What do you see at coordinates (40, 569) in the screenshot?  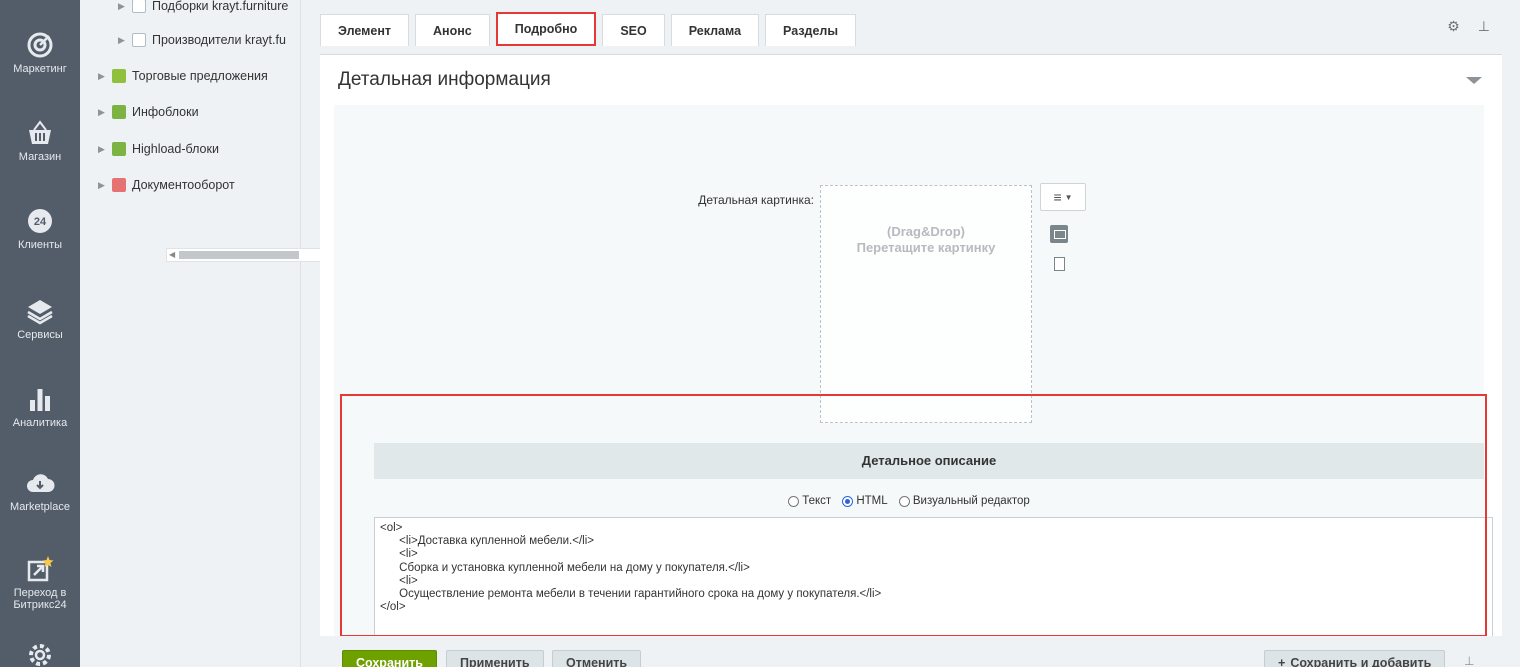 I see `bitrix-transfer-icon` at bounding box center [40, 569].